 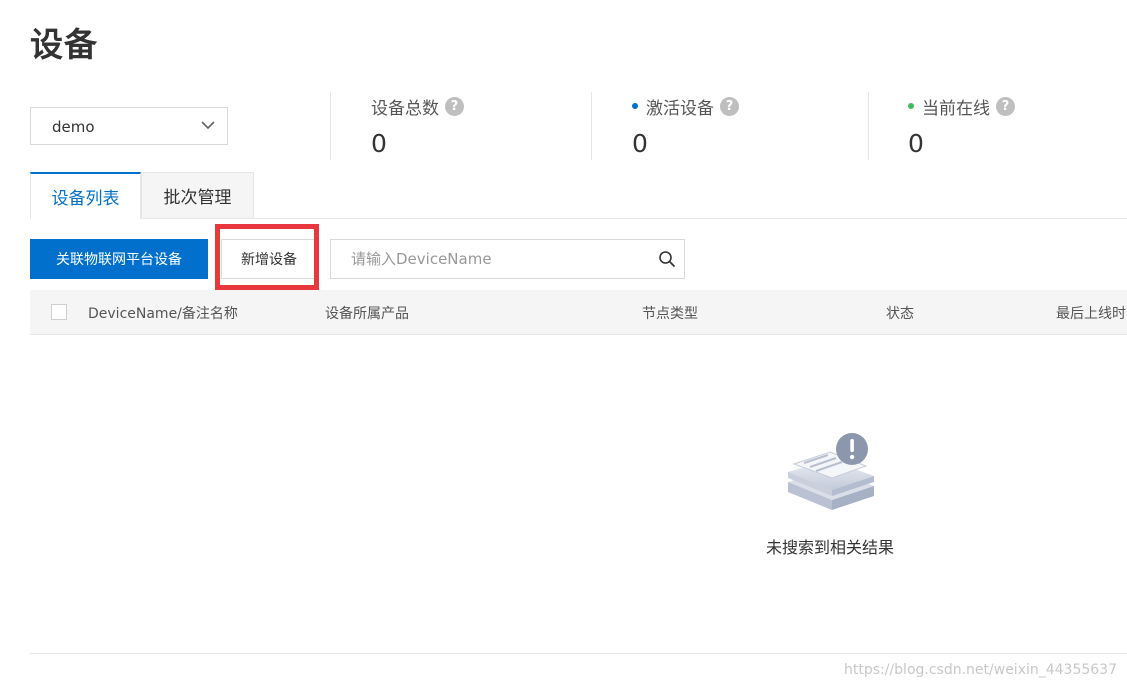 I want to click on column-header-status: 状态, so click(x=900, y=313).